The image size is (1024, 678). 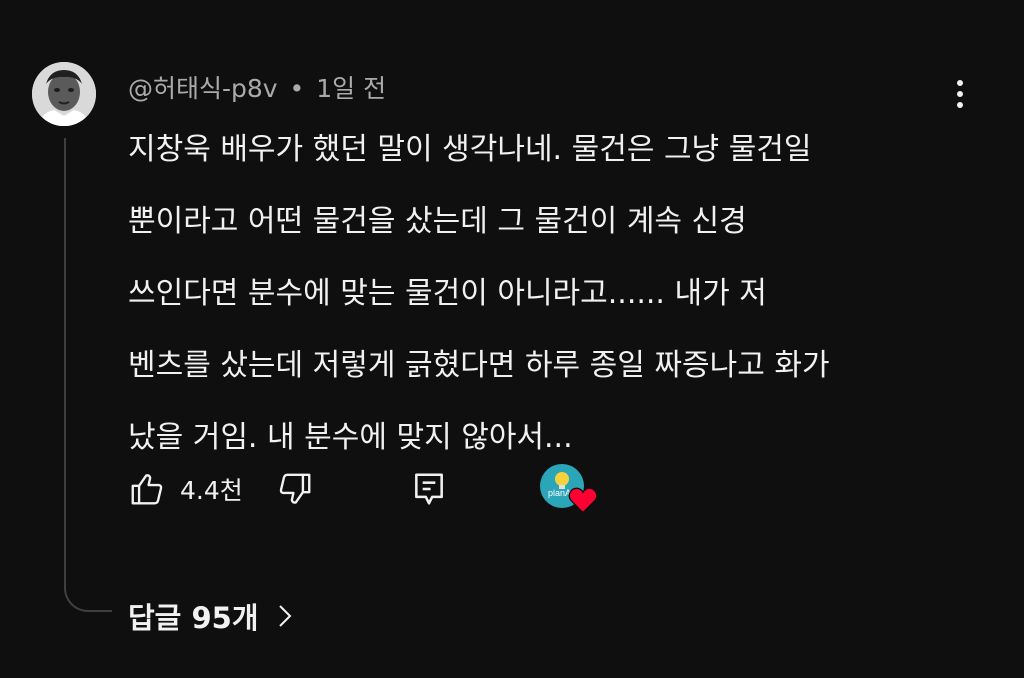 What do you see at coordinates (960, 83) in the screenshot?
I see `more-vertical-icon` at bounding box center [960, 83].